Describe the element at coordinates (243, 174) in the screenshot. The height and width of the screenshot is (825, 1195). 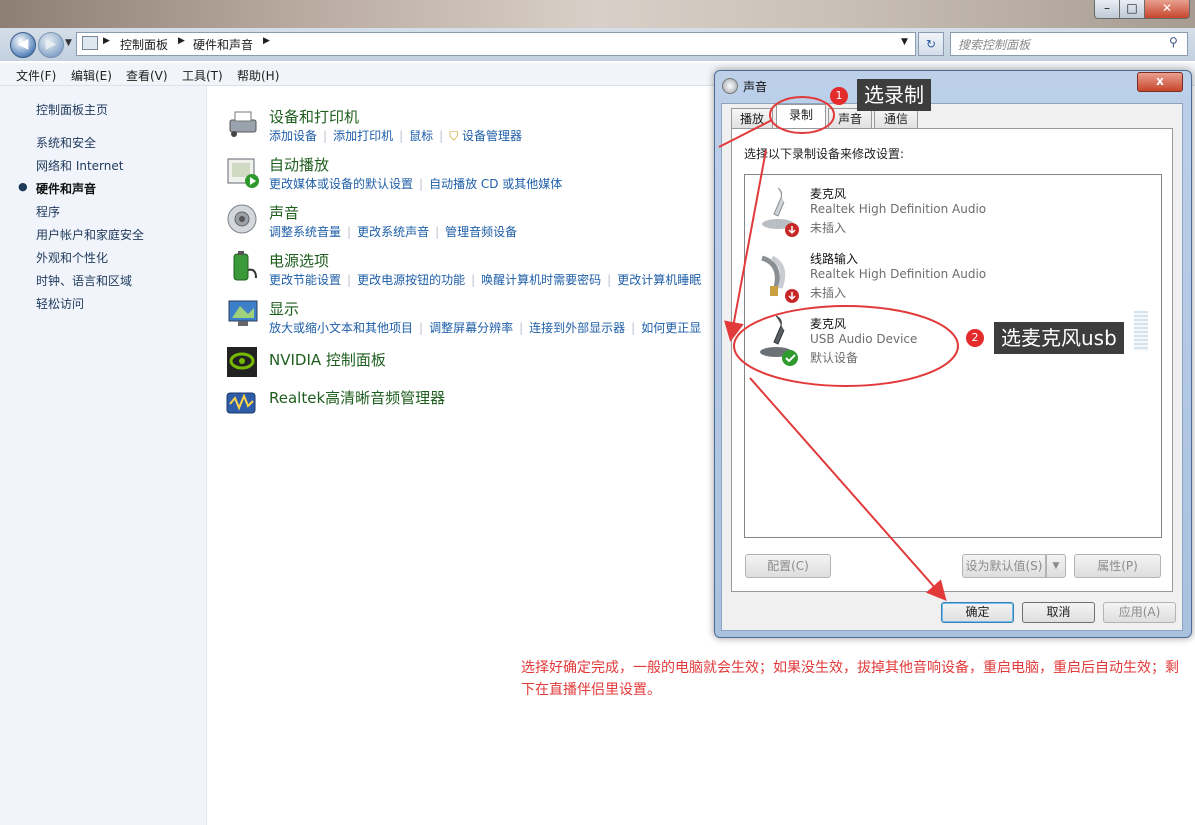
I see `autoplay-icon` at that location.